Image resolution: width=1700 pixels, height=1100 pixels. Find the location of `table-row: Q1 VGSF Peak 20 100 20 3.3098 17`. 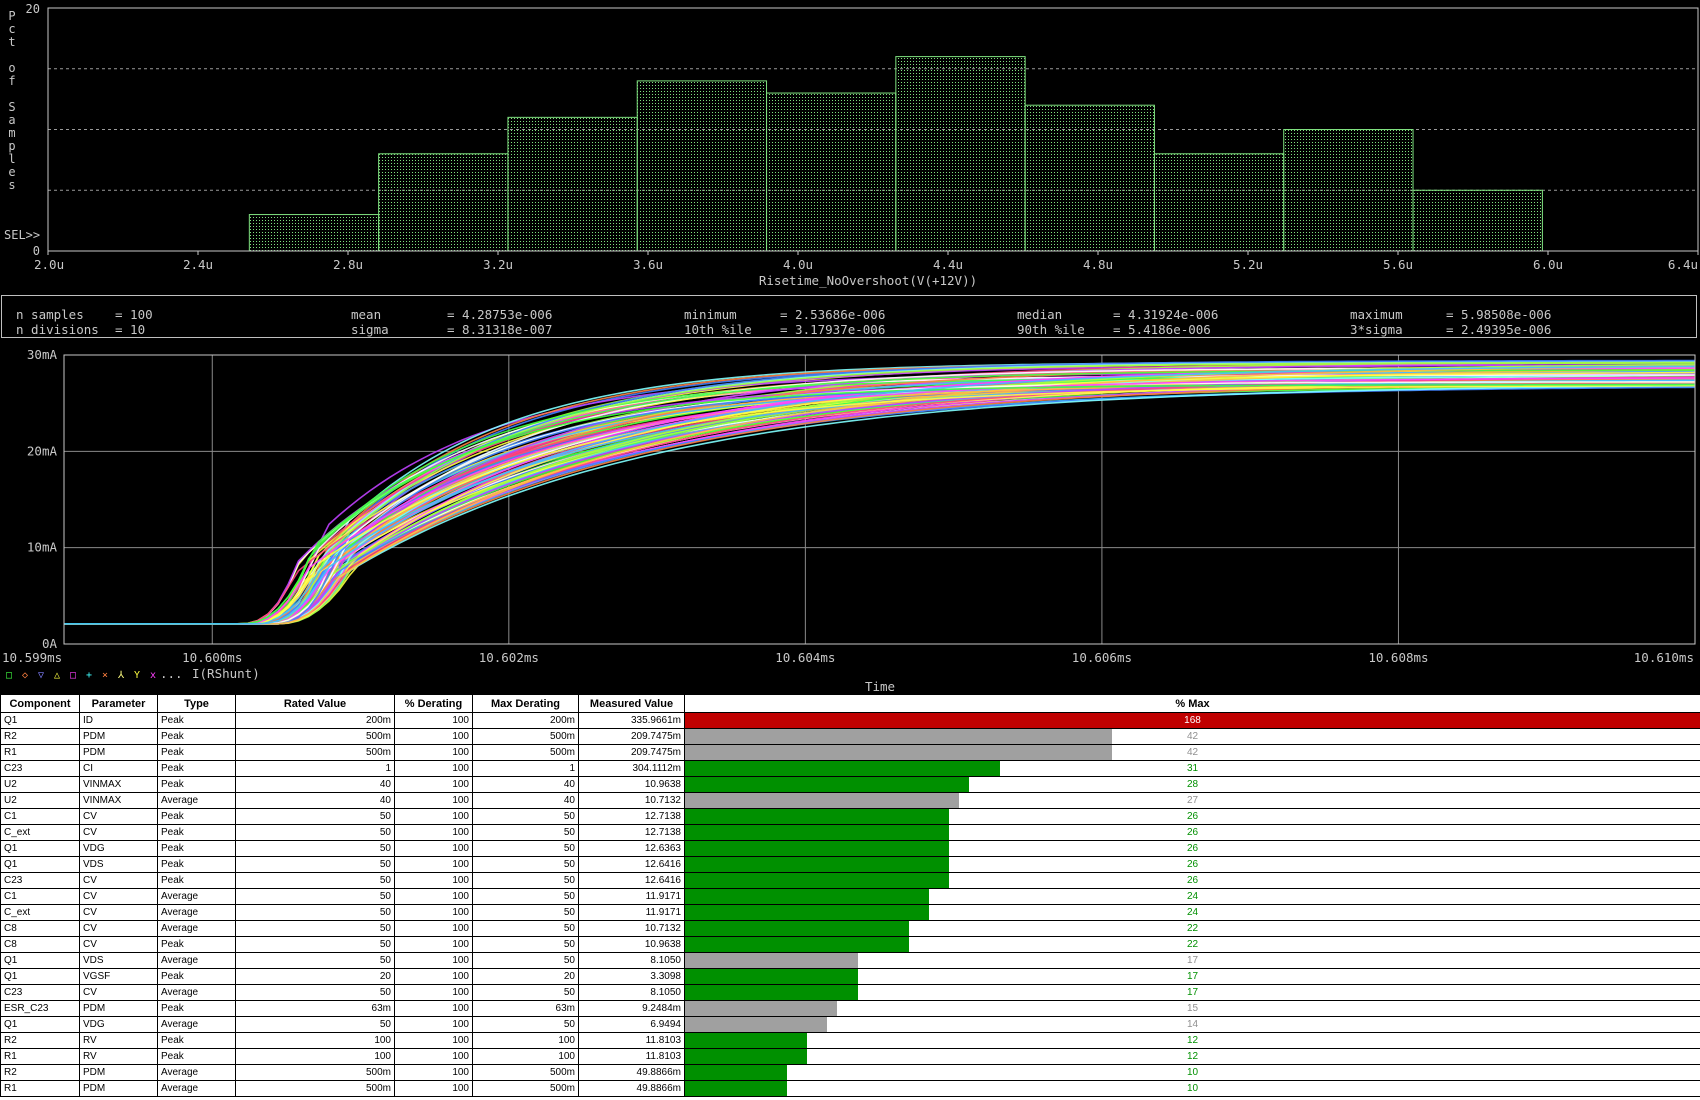

table-row: Q1 VGSF Peak 20 100 20 3.3098 17 is located at coordinates (850, 976).